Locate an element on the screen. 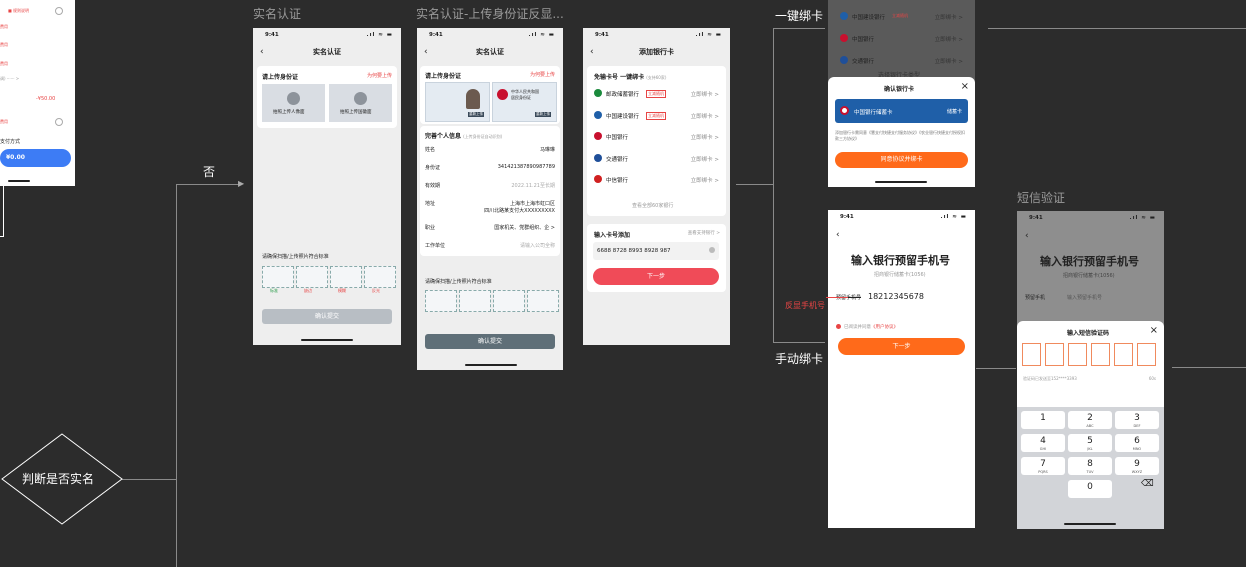  status-bar: 9:41 .ıl ≈ ▬ is located at coordinates (492, 35).